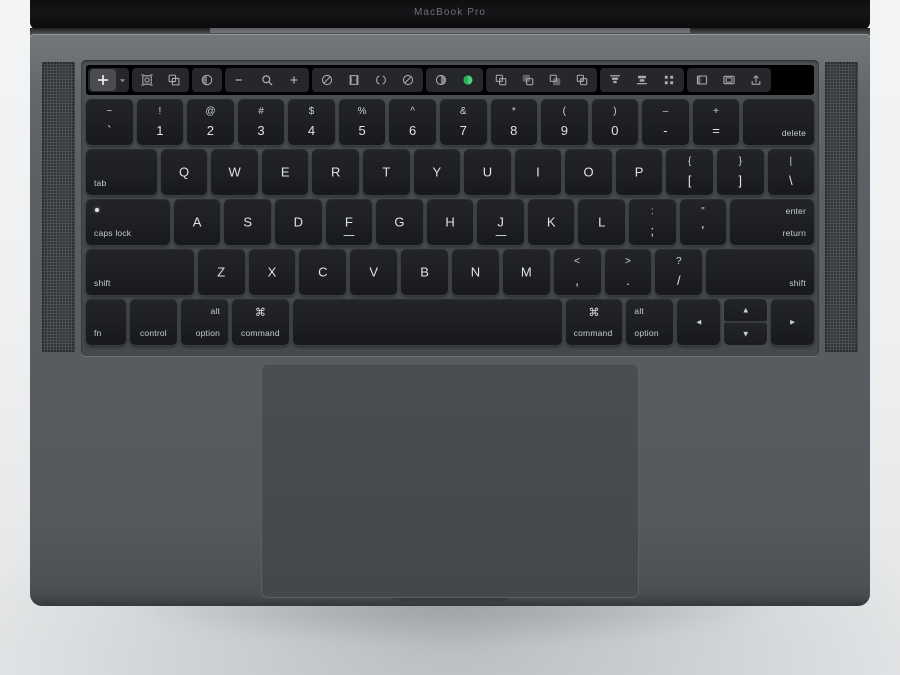  What do you see at coordinates (97, 210) in the screenshot?
I see `caps-lock-indicator-icon` at bounding box center [97, 210].